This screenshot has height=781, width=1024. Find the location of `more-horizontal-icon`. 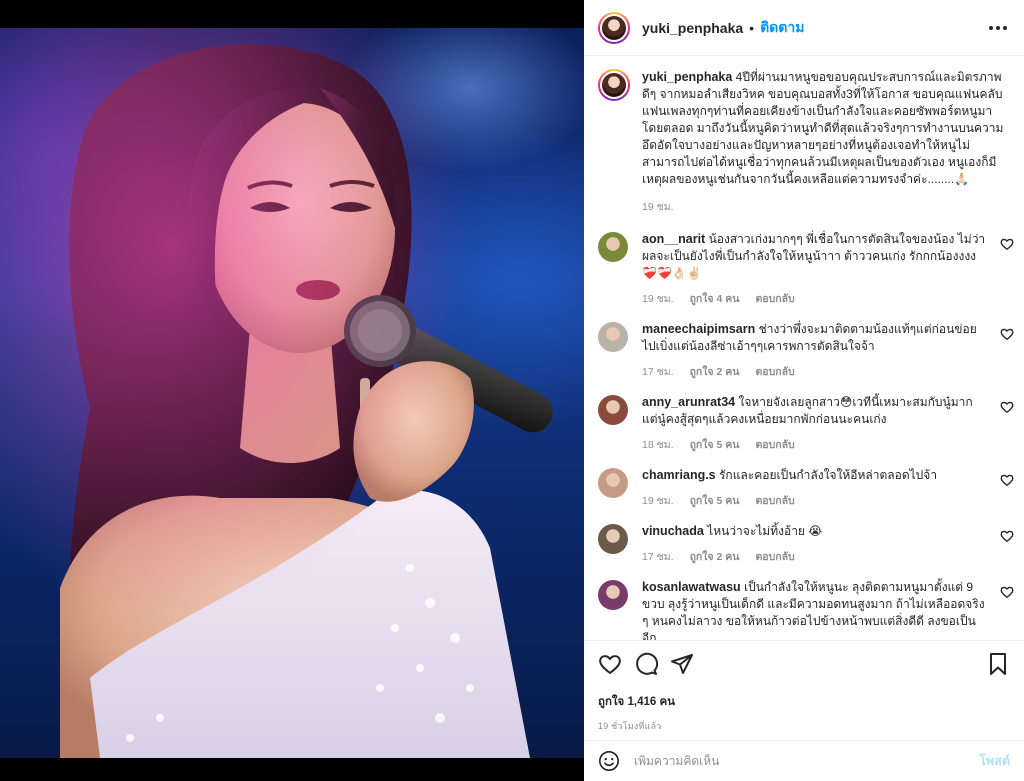

more-horizontal-icon is located at coordinates (998, 28).